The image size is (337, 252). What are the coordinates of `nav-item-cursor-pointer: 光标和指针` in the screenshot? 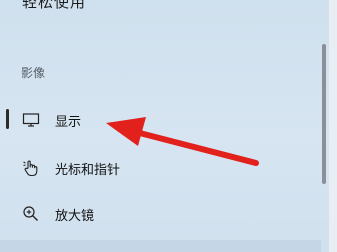 It's located at (152, 168).